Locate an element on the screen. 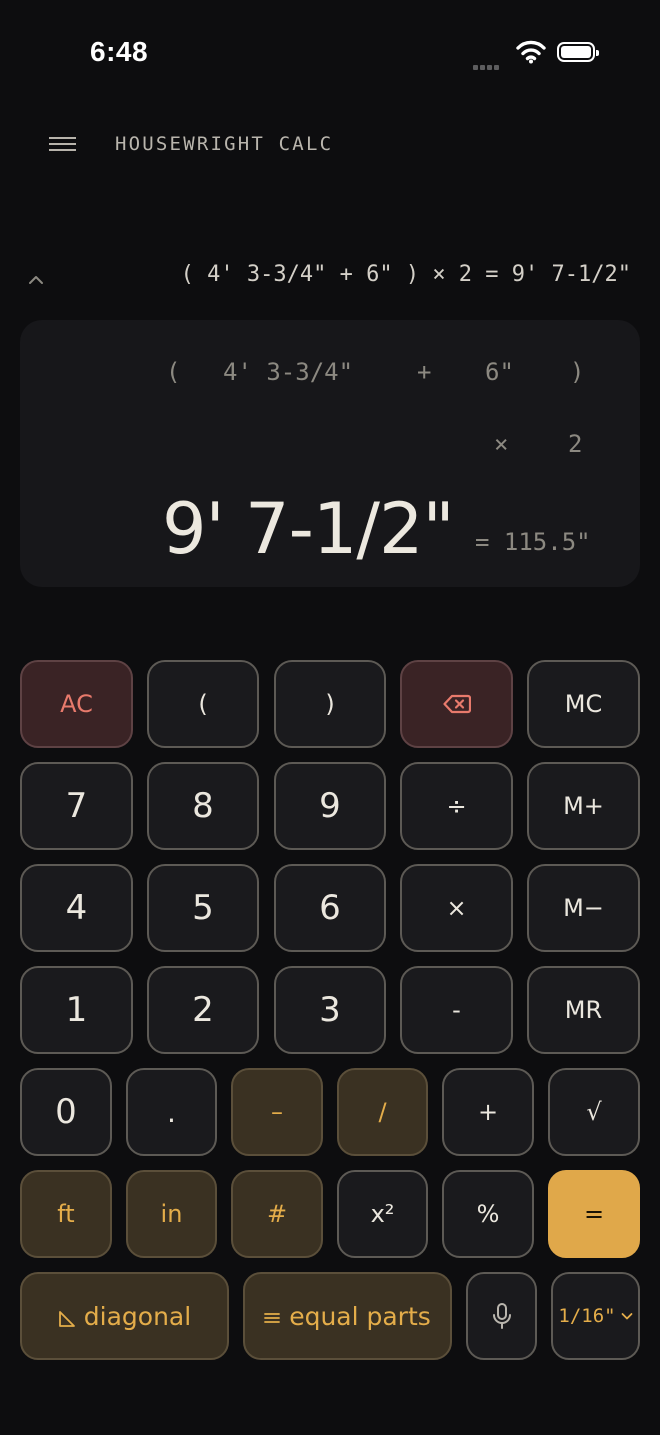  result-decimal: = 115.5" is located at coordinates (533, 542).